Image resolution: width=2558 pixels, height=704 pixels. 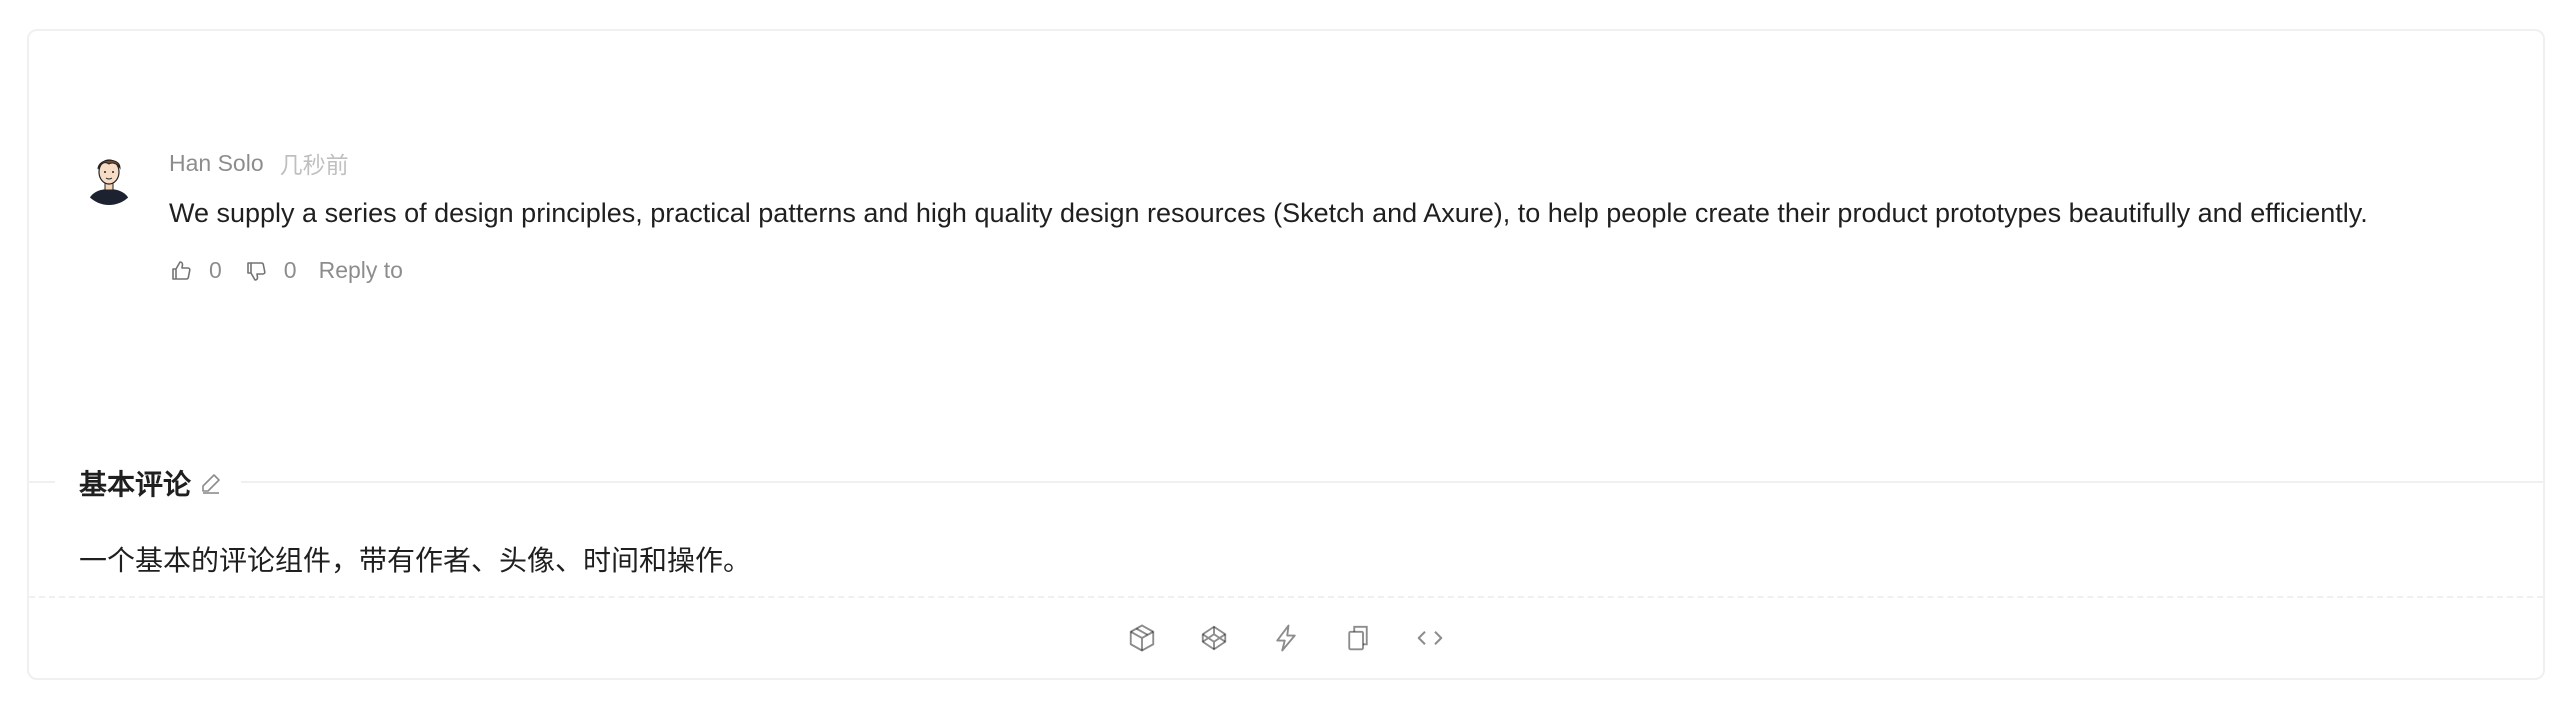 I want to click on show-code-button, so click(x=1430, y=638).